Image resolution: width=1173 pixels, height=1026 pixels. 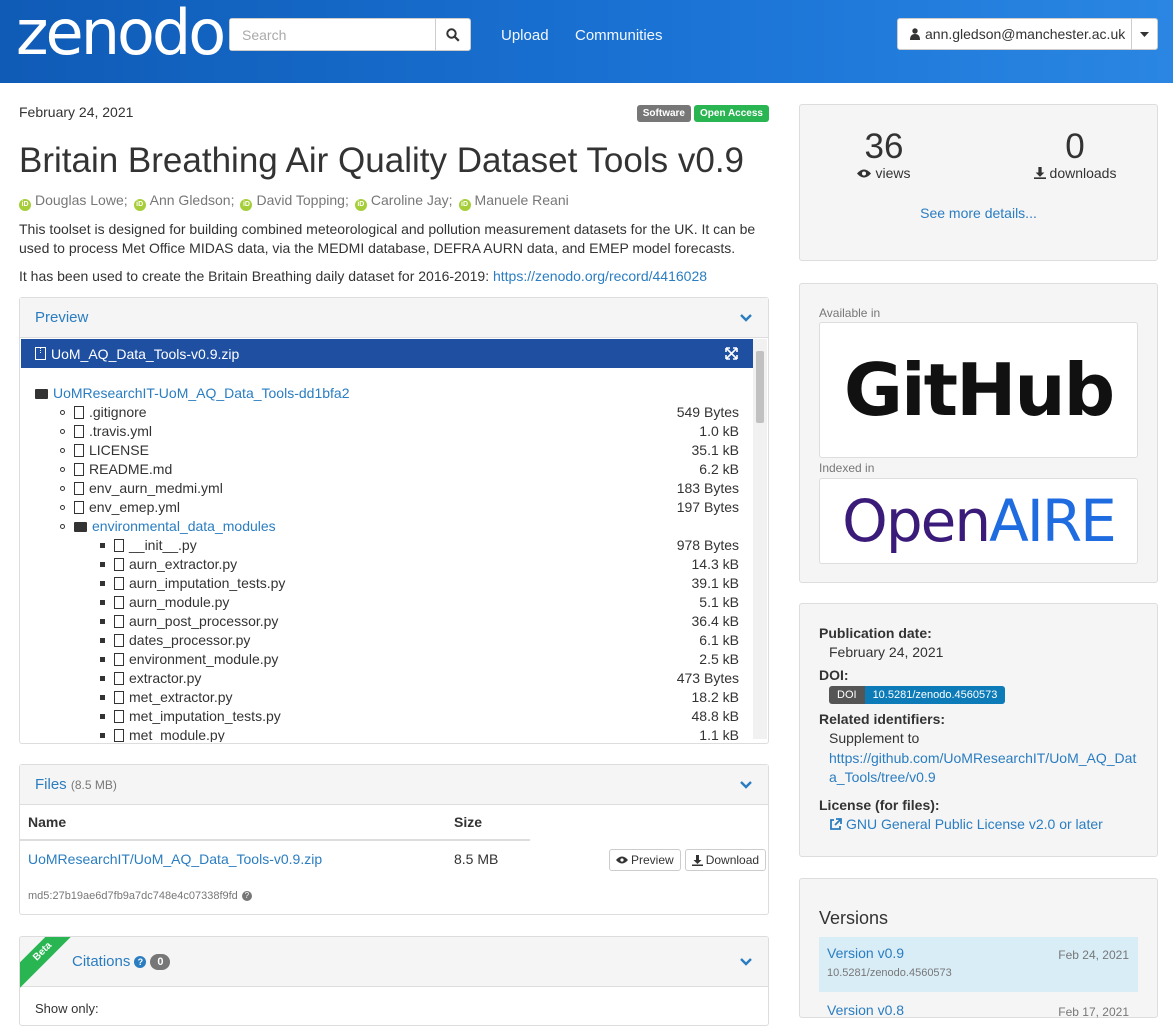 What do you see at coordinates (725, 860) in the screenshot?
I see `file-download-button: Download` at bounding box center [725, 860].